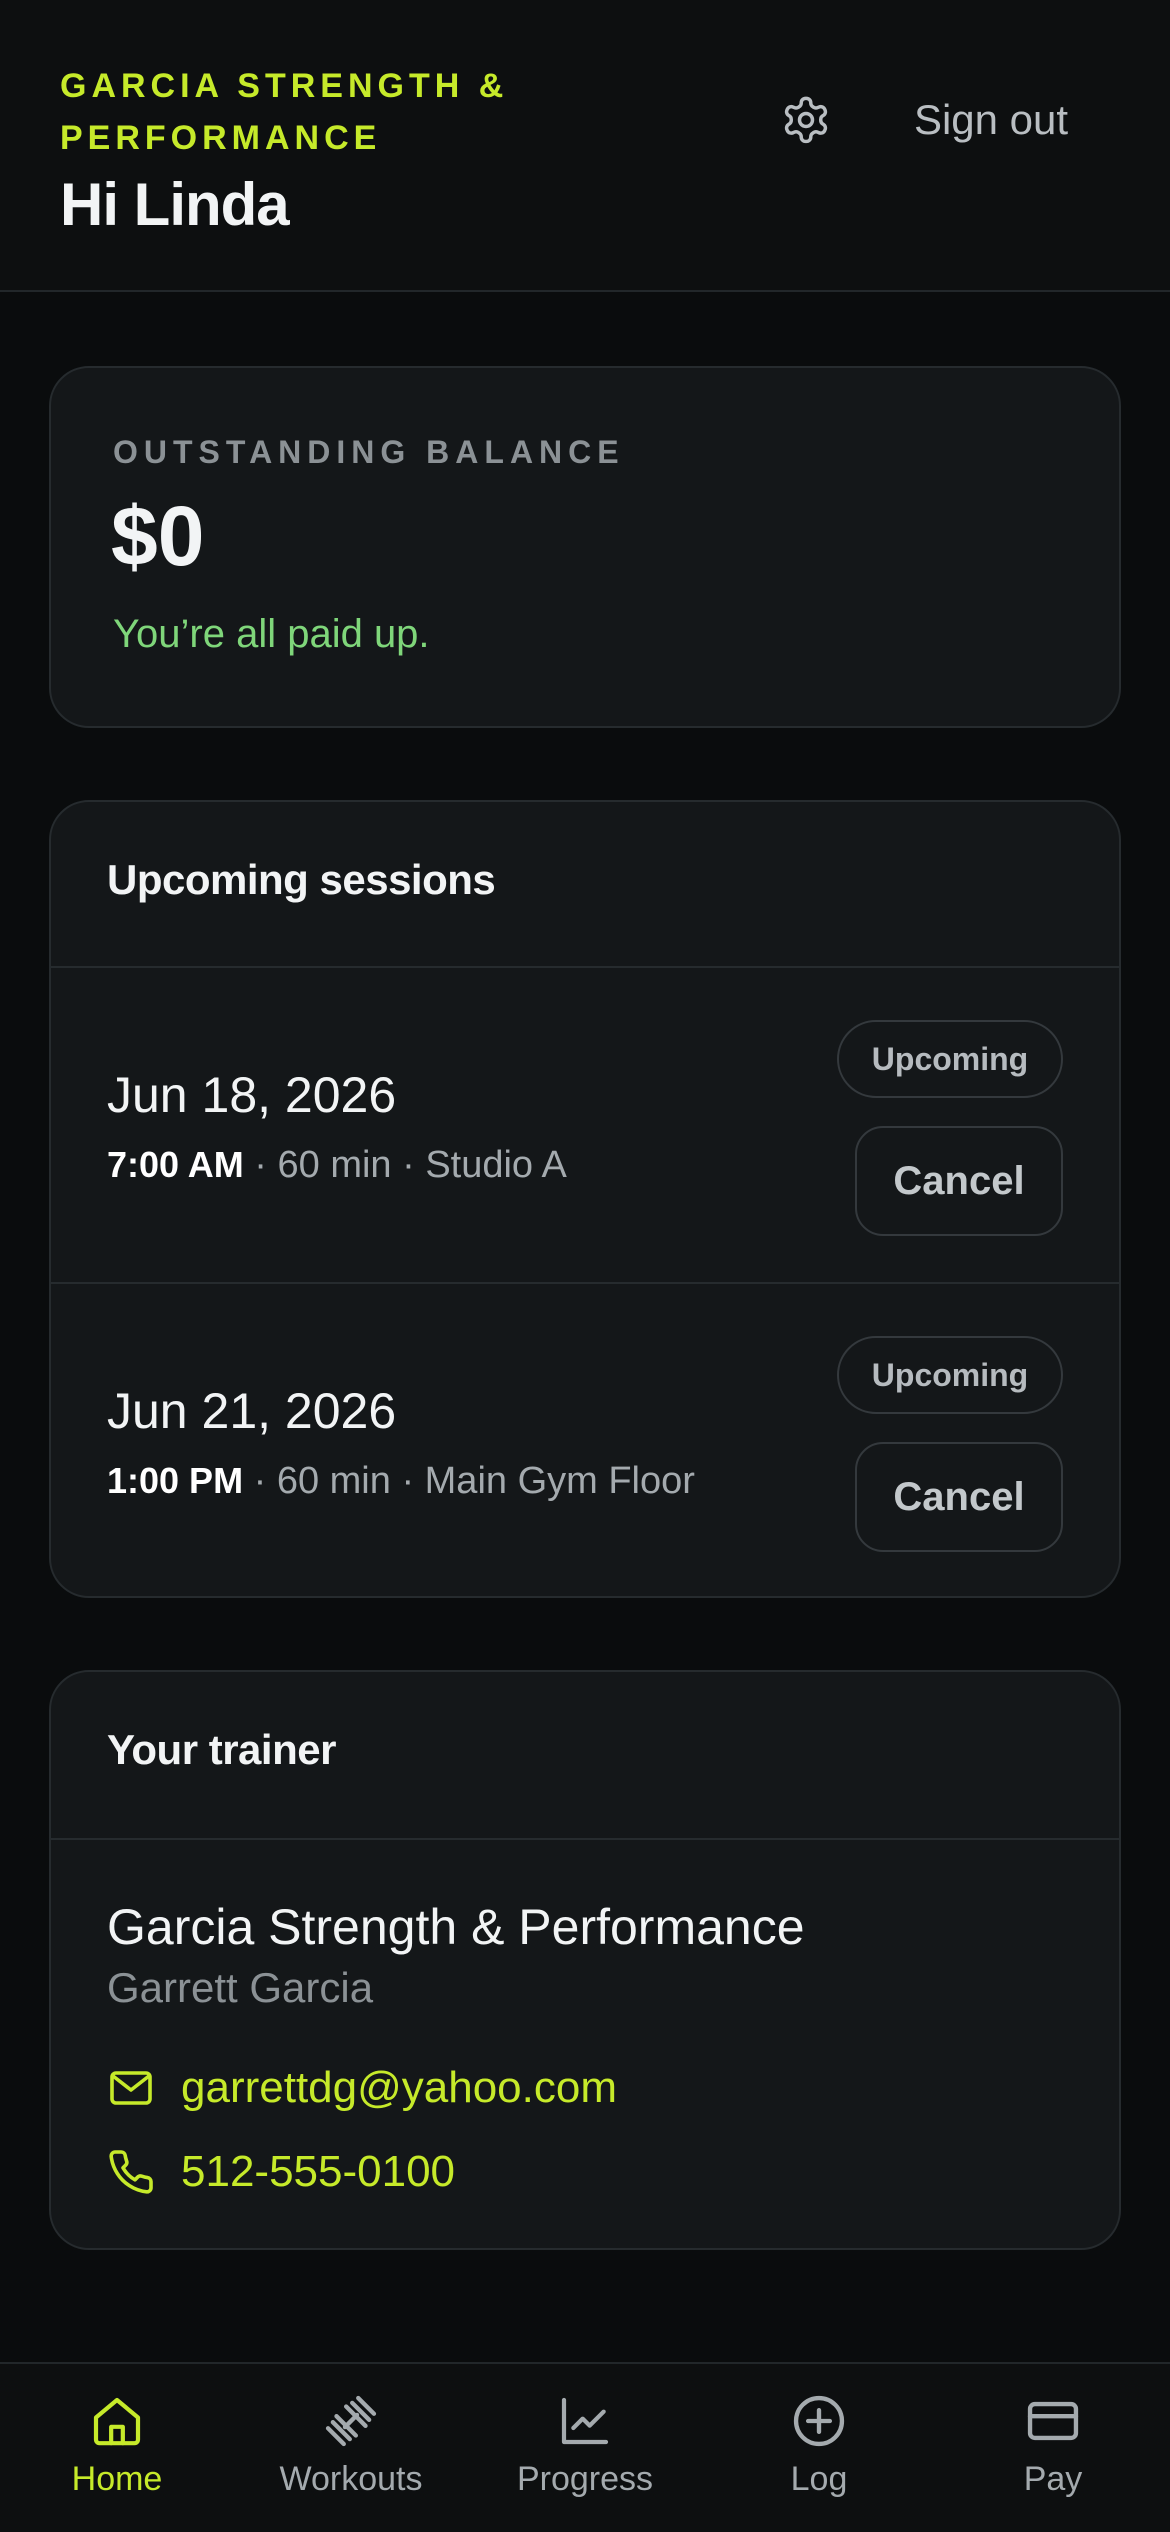 This screenshot has width=1170, height=2532. I want to click on tab-pay: Pay, so click(1053, 2448).